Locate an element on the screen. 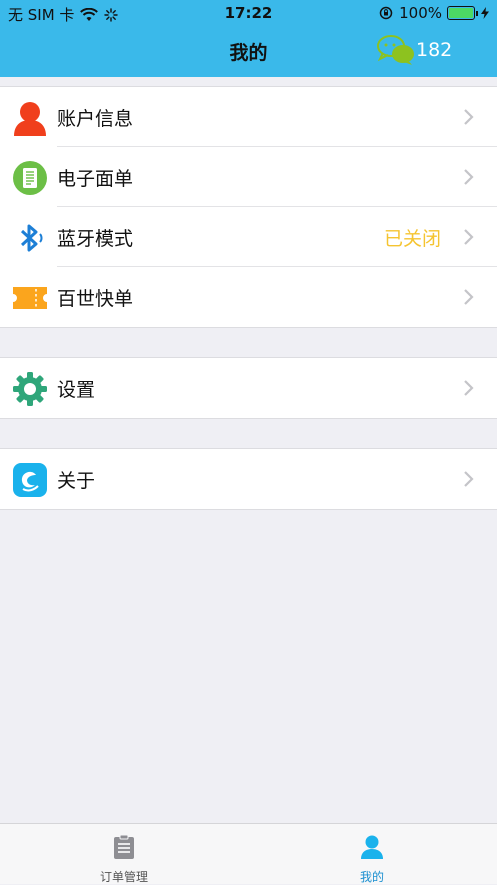 The image size is (497, 885). tab-order-management: 订单管理 is located at coordinates (124, 854).